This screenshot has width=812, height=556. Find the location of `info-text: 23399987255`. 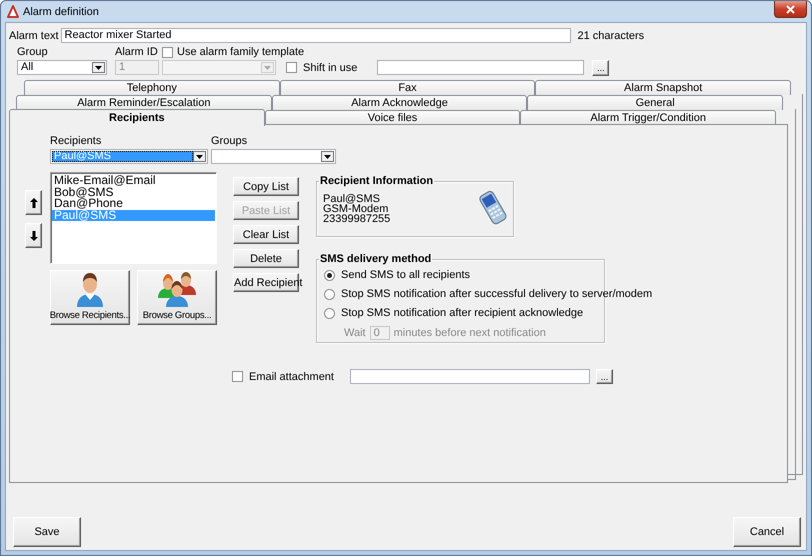

info-text: 23399987255 is located at coordinates (356, 219).